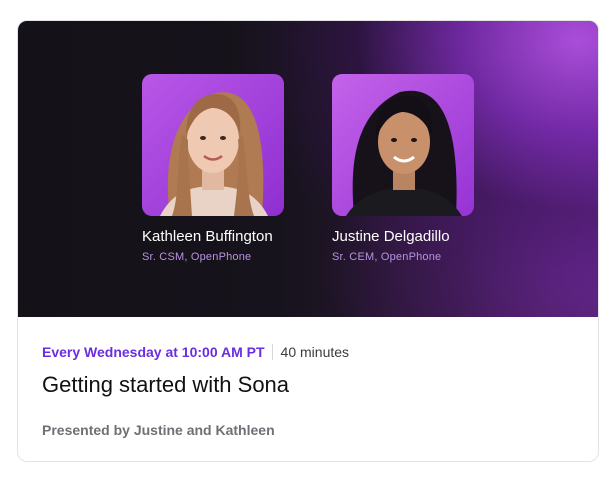 This screenshot has width=616, height=482. I want to click on presenter-photo-justine, so click(403, 145).